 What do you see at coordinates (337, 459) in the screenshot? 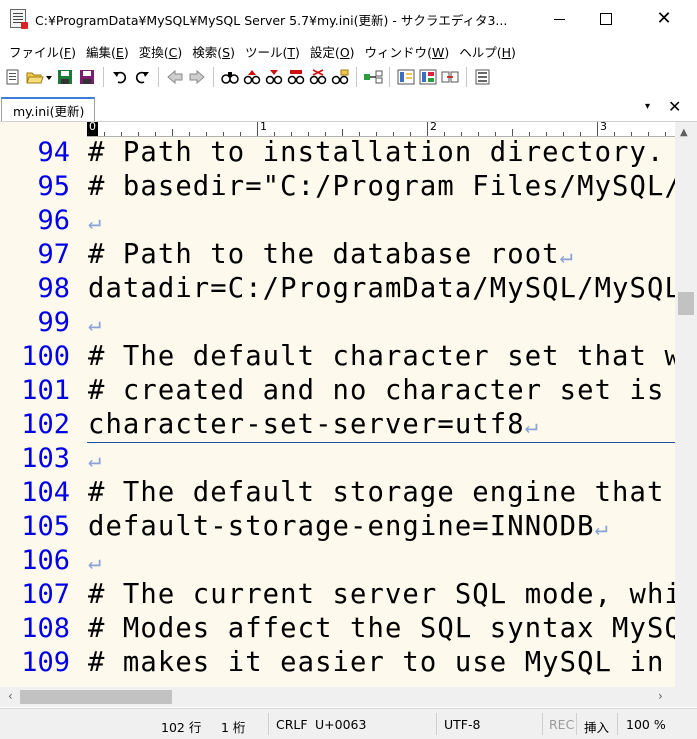
I see `editor-line: 103 ↵` at bounding box center [337, 459].